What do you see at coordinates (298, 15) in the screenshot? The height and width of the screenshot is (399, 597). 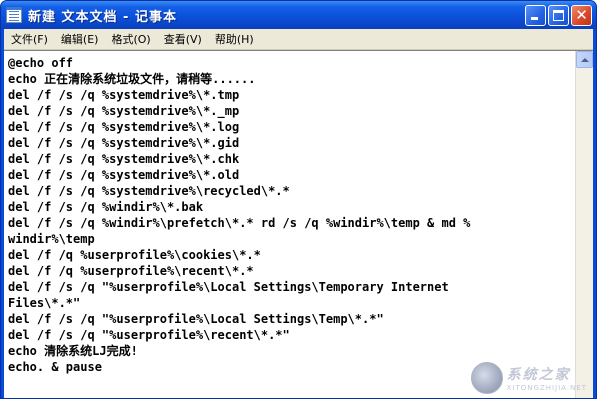 I see `title-bar: 新建 文本文档 - 记事本 ✕` at bounding box center [298, 15].